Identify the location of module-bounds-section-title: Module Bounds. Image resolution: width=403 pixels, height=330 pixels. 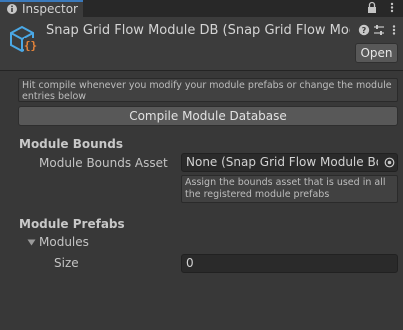
(71, 144).